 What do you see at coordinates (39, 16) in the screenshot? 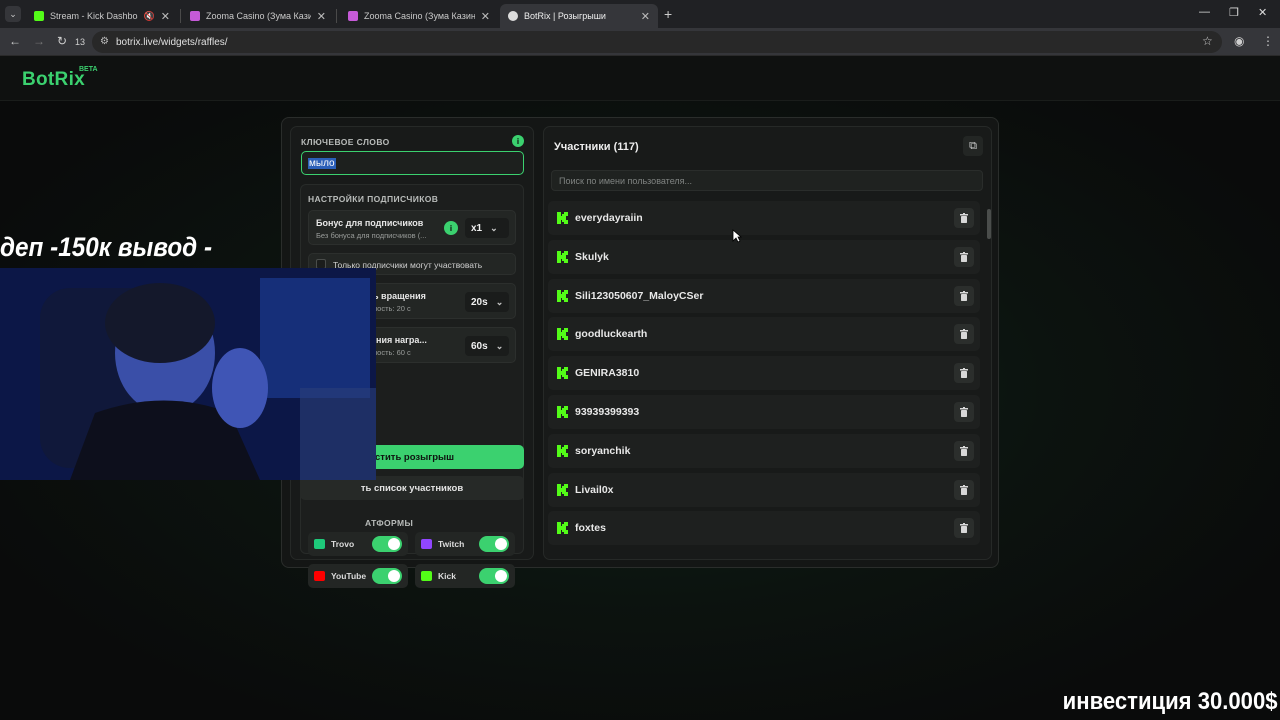
I see `kick-favicon-icon` at bounding box center [39, 16].